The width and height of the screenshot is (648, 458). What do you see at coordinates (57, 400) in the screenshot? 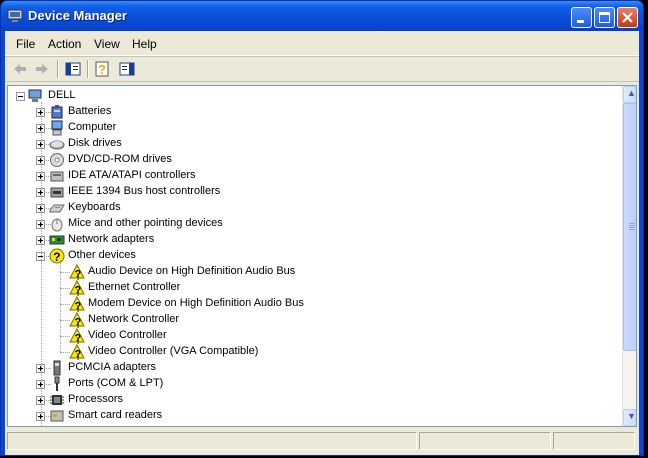
I see `processor-icon` at bounding box center [57, 400].